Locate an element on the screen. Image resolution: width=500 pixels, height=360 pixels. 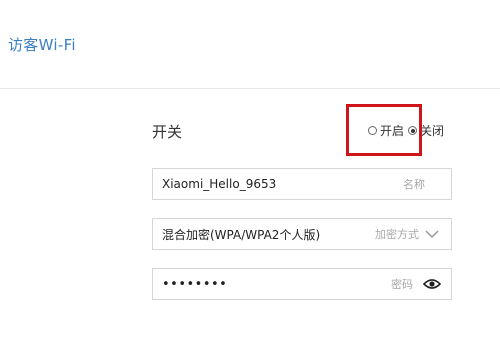
radio-on: 开启 is located at coordinates (386, 130).